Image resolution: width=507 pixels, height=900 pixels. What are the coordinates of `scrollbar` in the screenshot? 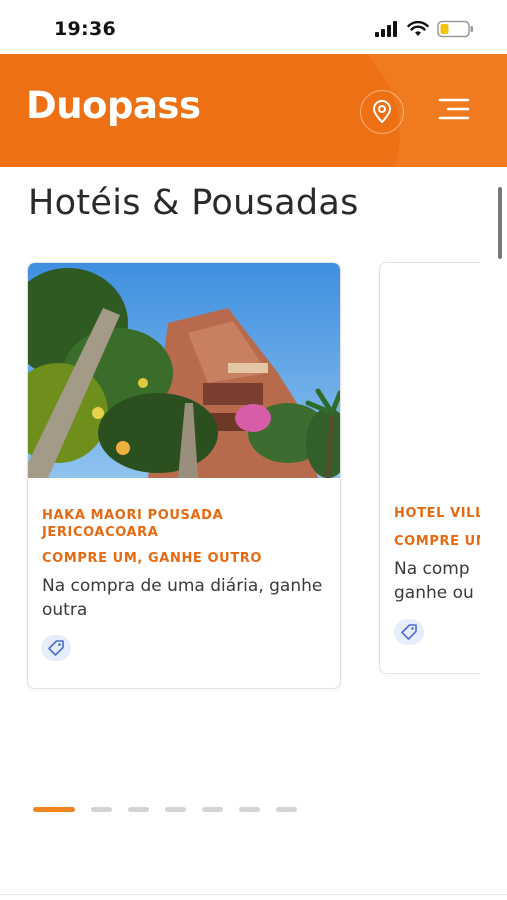 It's located at (500, 223).